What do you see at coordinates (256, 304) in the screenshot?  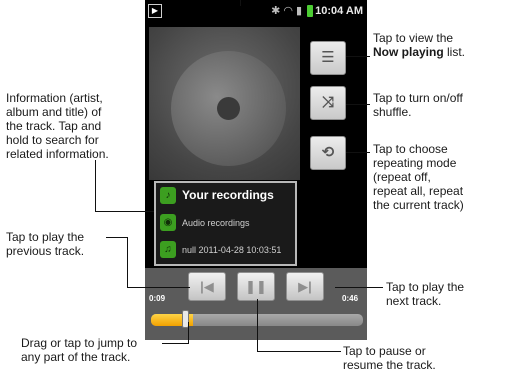 I see `playback-controls: |◀ ❚❚ ▶| 0:09 0:46` at bounding box center [256, 304].